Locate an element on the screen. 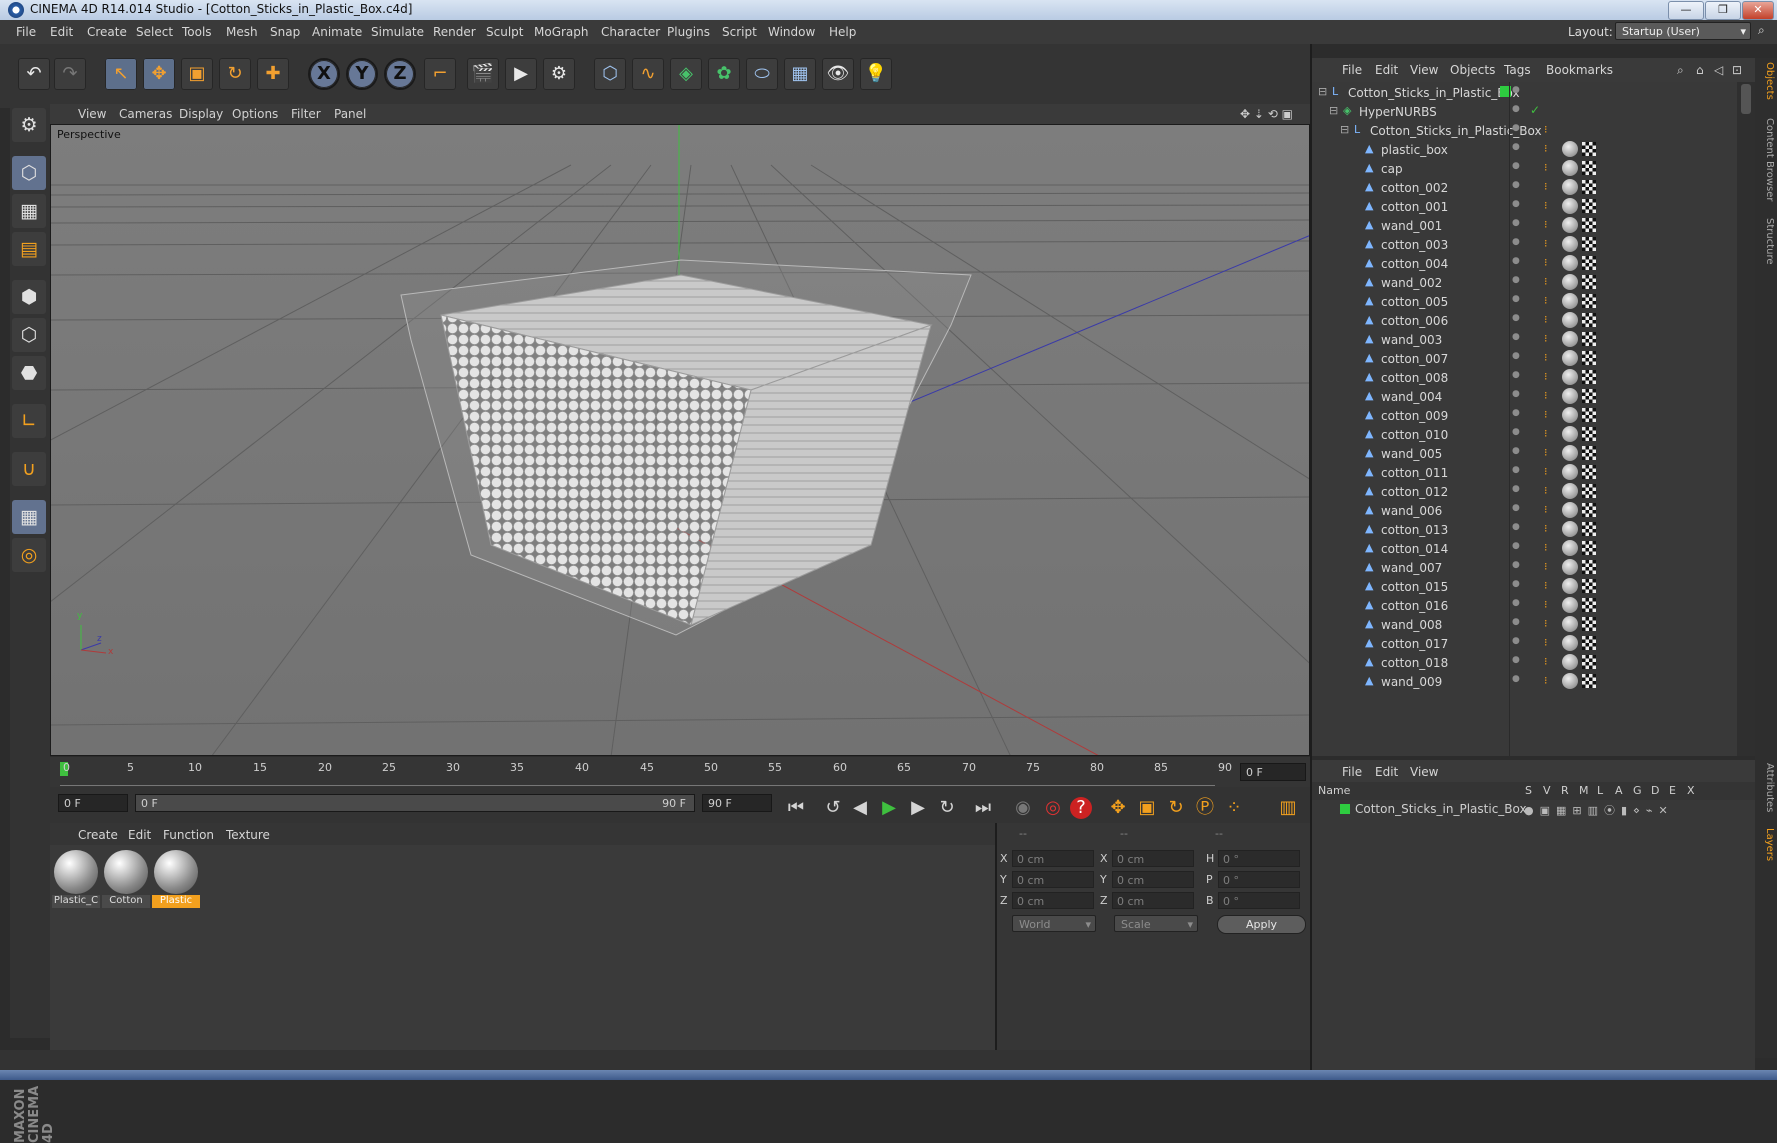 The image size is (1777, 1143). viewport-menu-panel: Panel is located at coordinates (350, 114).